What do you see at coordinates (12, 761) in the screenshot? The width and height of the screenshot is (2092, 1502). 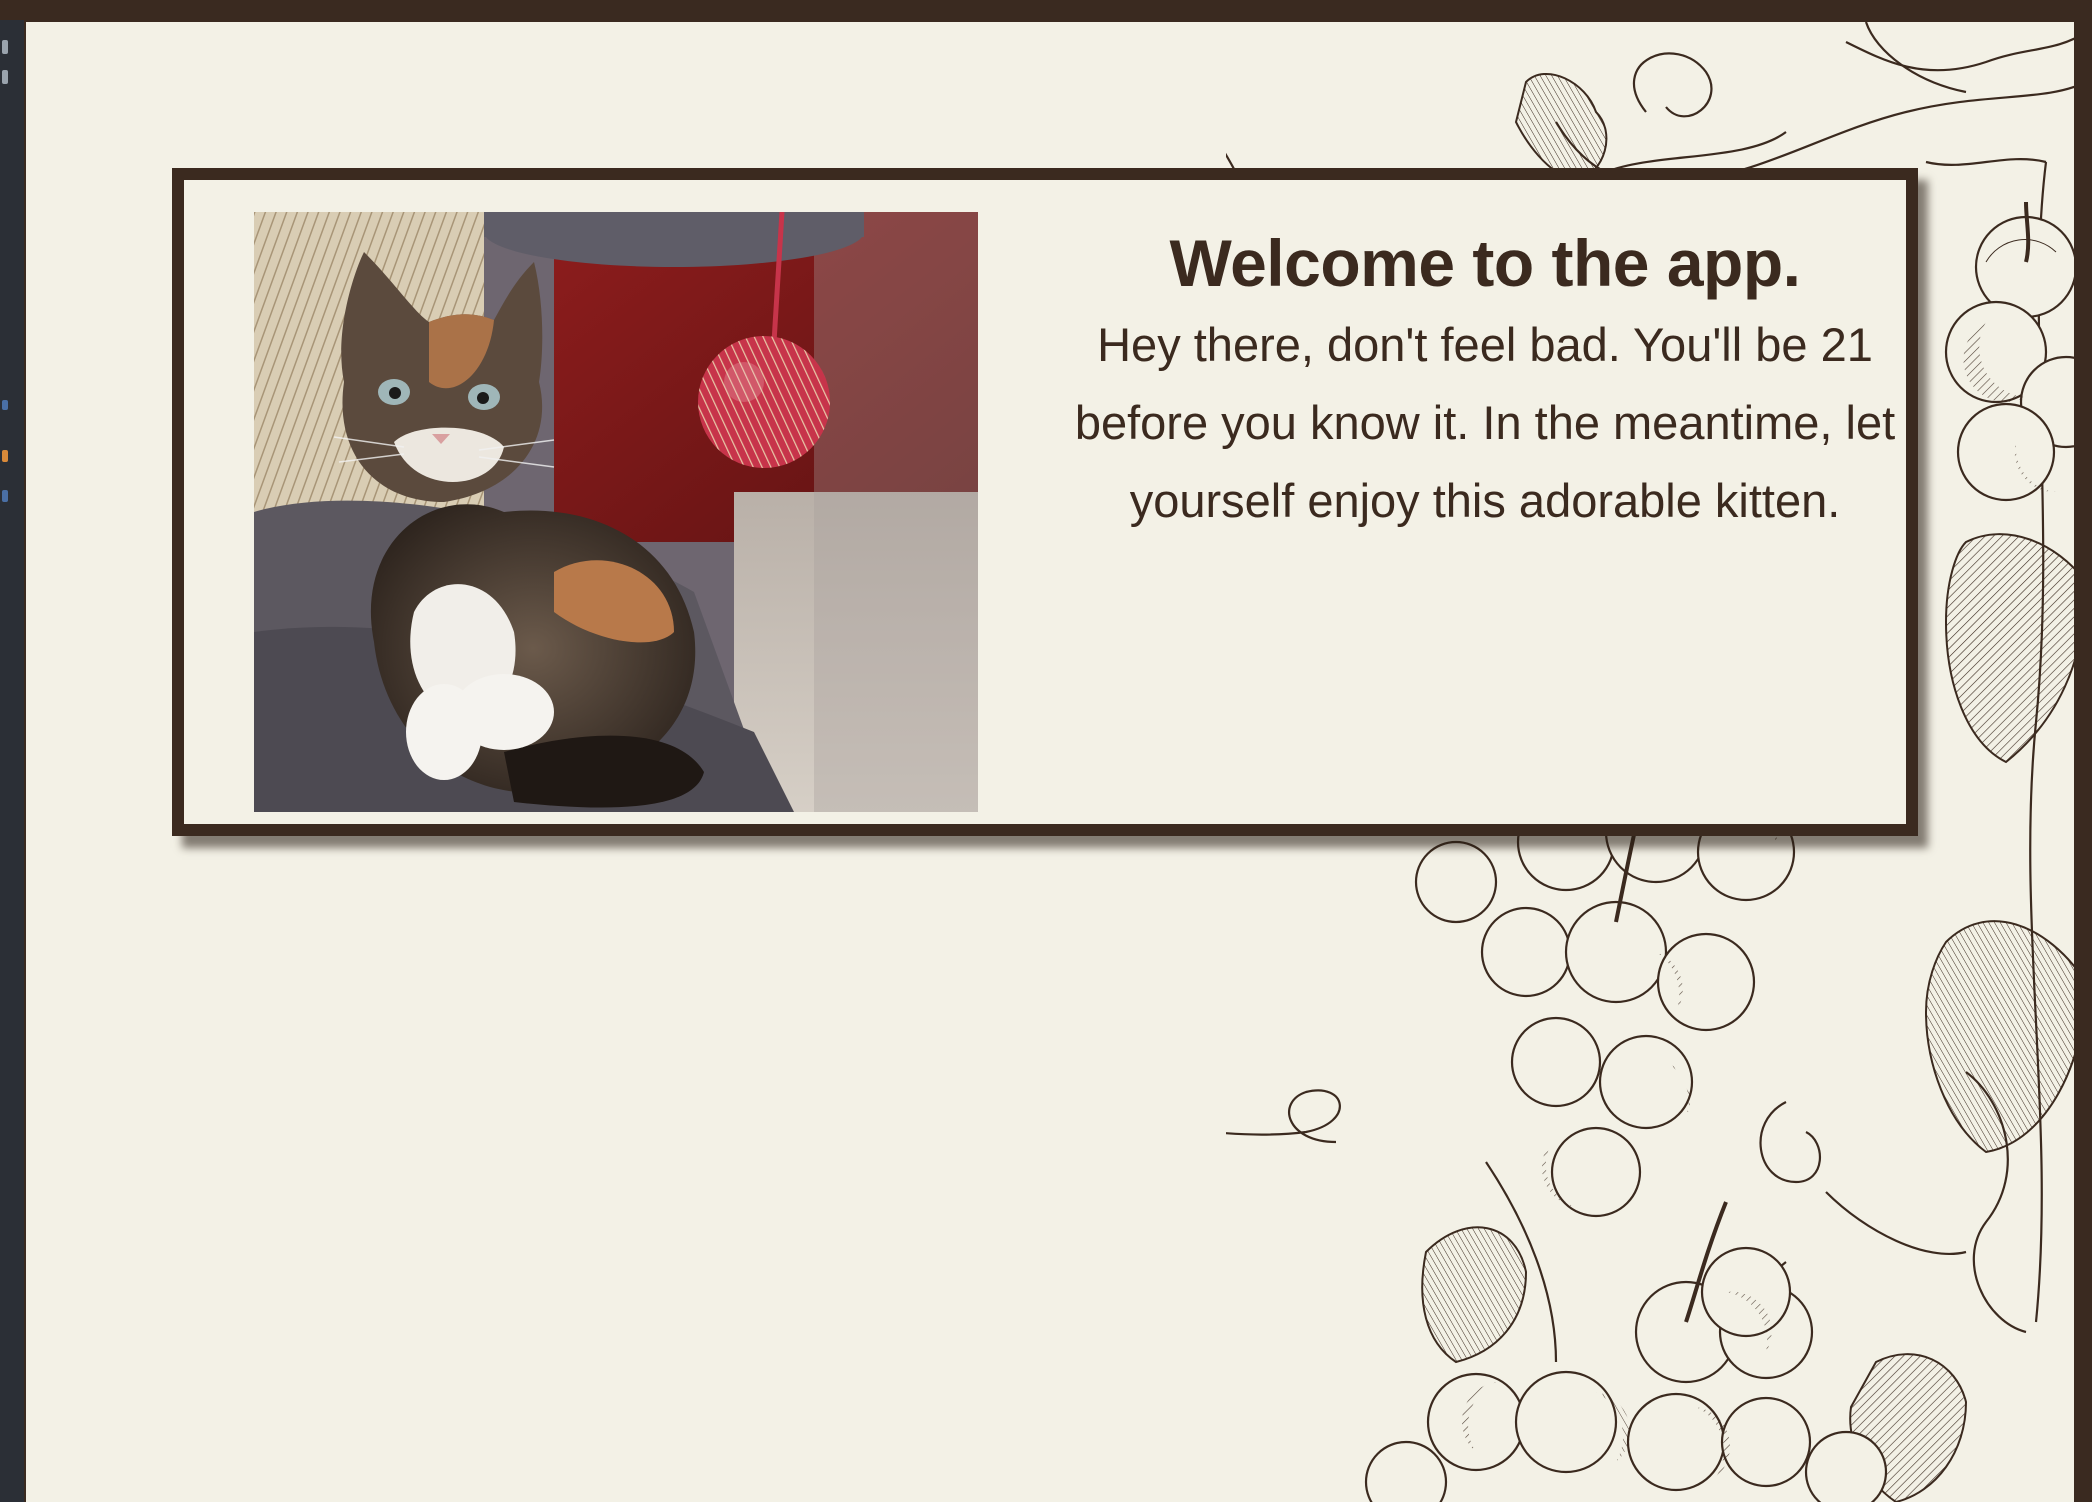 I see `devtools-edge` at bounding box center [12, 761].